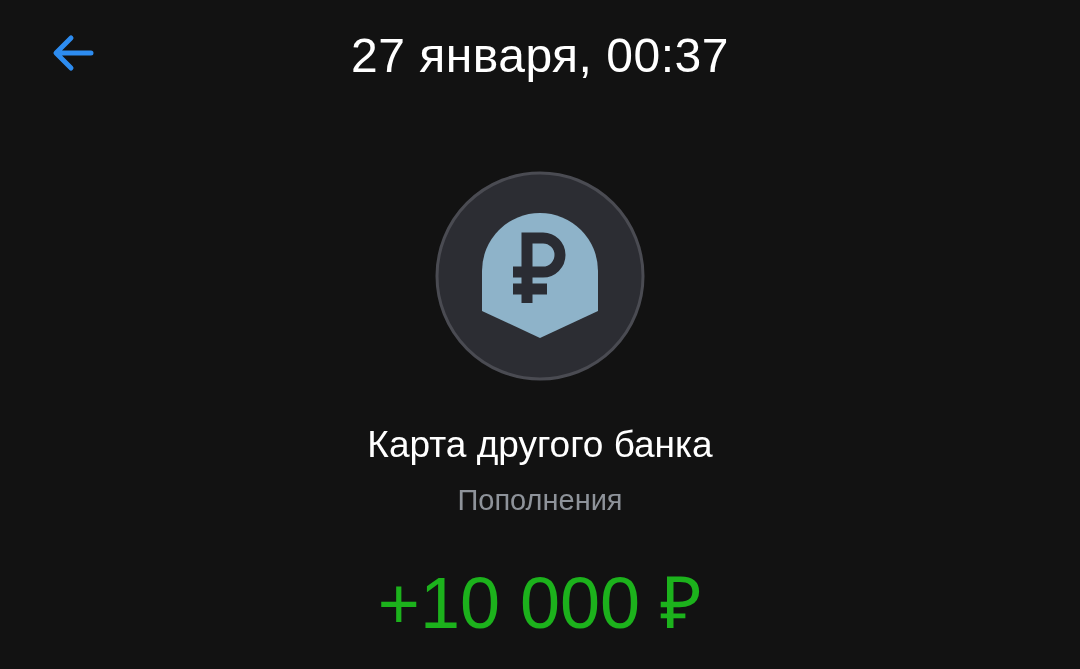 This screenshot has height=669, width=1080. I want to click on ruble-tag-icon, so click(540, 276).